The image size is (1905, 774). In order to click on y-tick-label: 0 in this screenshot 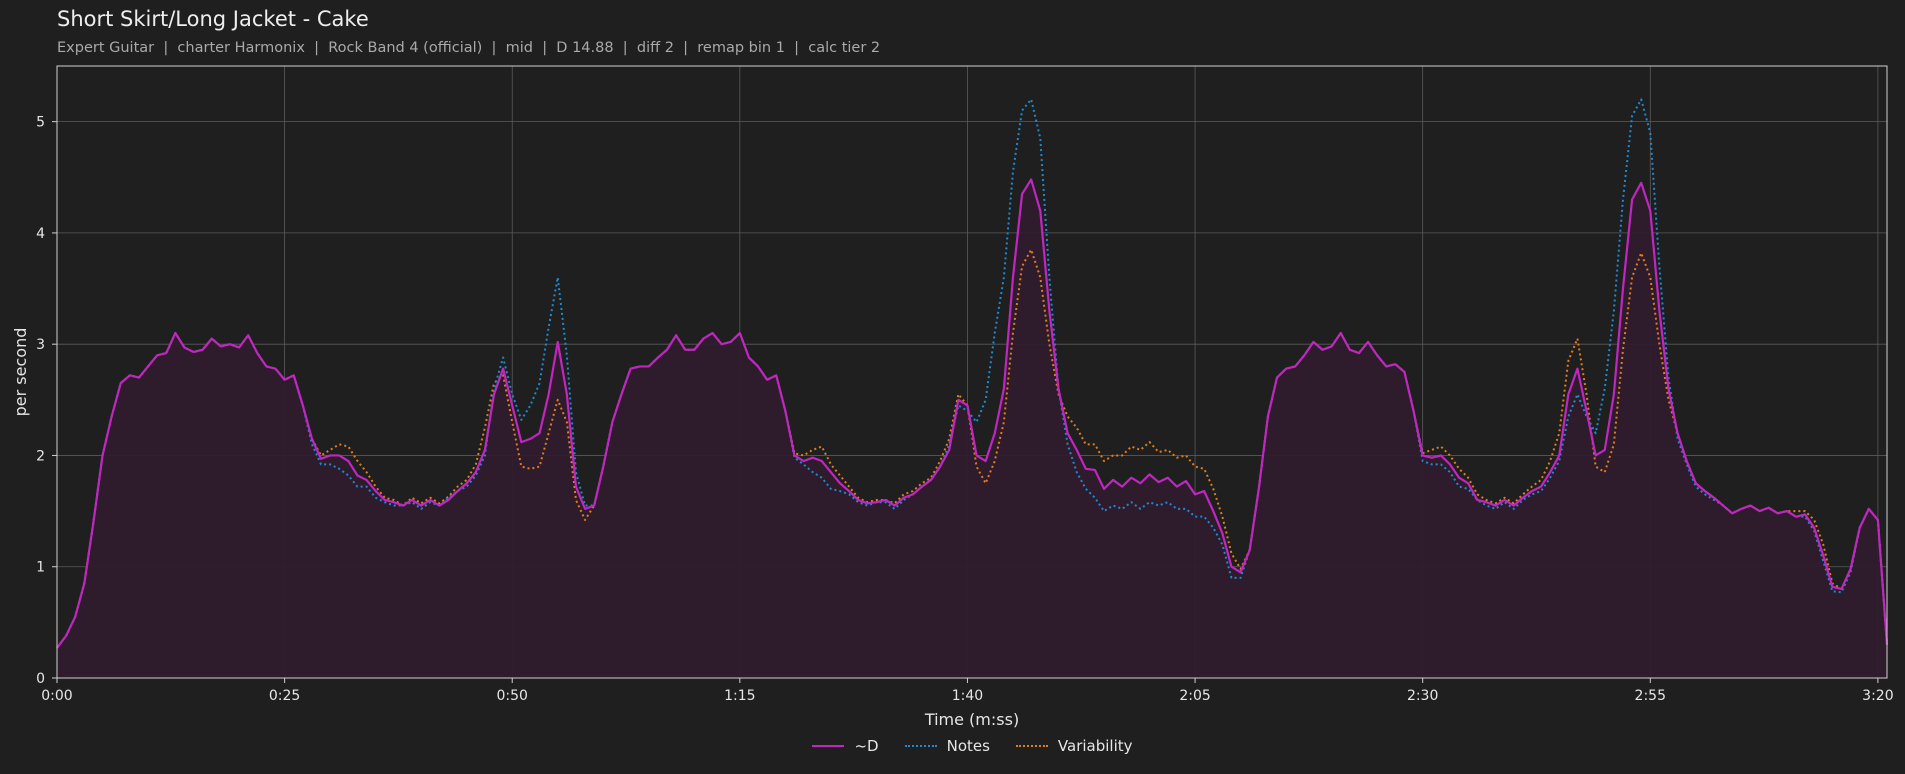, I will do `click(40, 679)`.